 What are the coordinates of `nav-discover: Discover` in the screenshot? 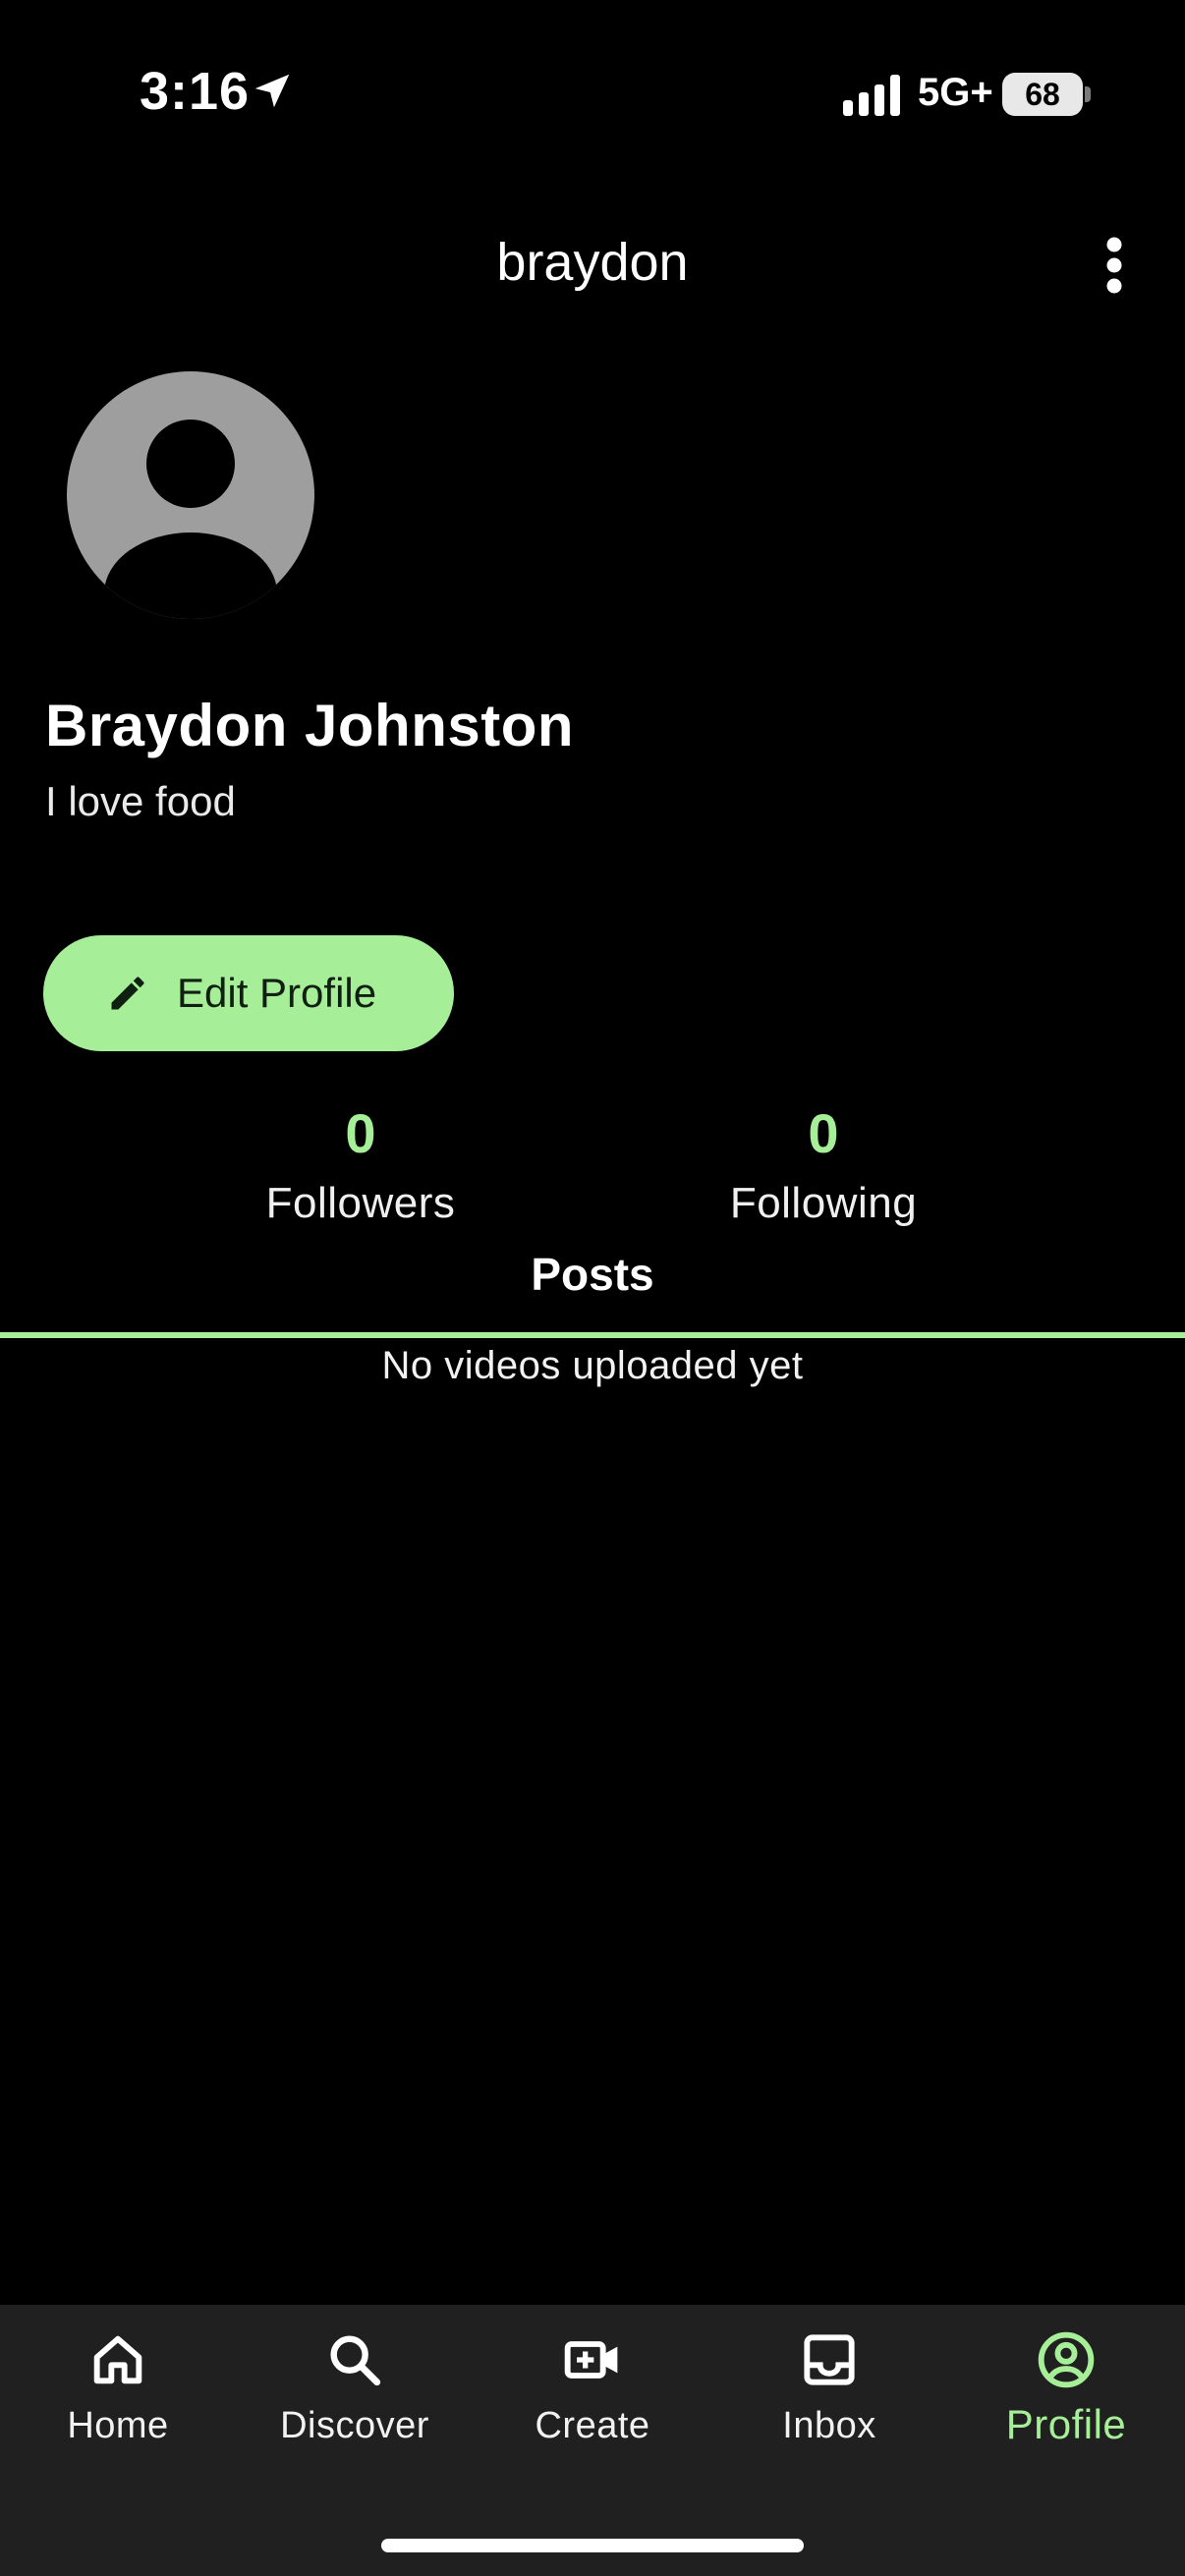 It's located at (355, 2397).